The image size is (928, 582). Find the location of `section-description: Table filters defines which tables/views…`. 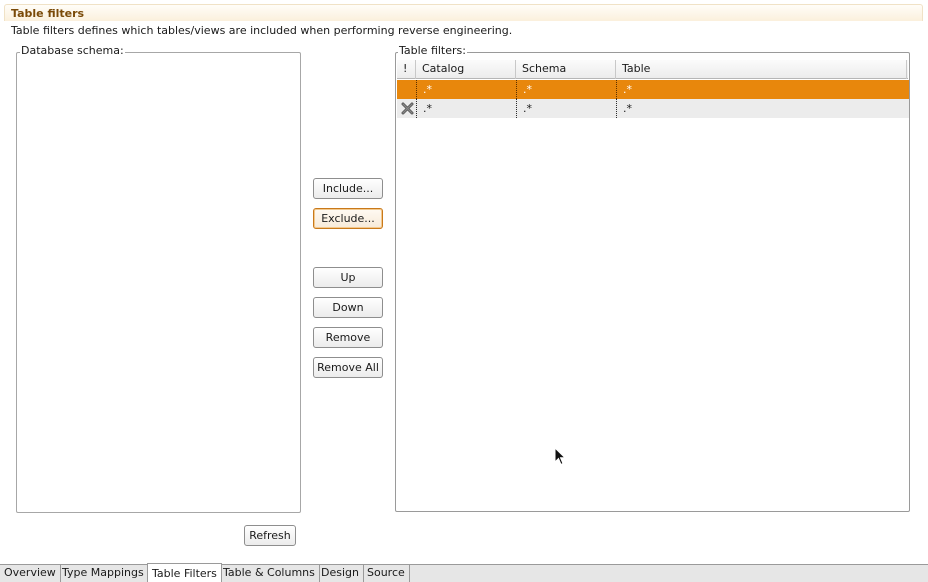

section-description: Table filters defines which tables/views… is located at coordinates (262, 30).